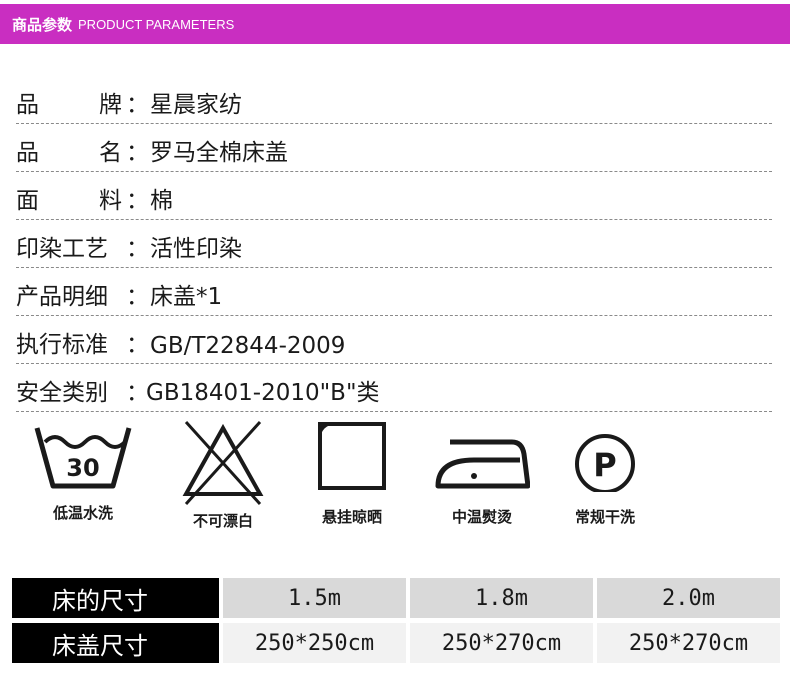 This screenshot has width=790, height=698. Describe the element at coordinates (314, 598) in the screenshot. I see `bed-size-cell: 1.5m` at that location.